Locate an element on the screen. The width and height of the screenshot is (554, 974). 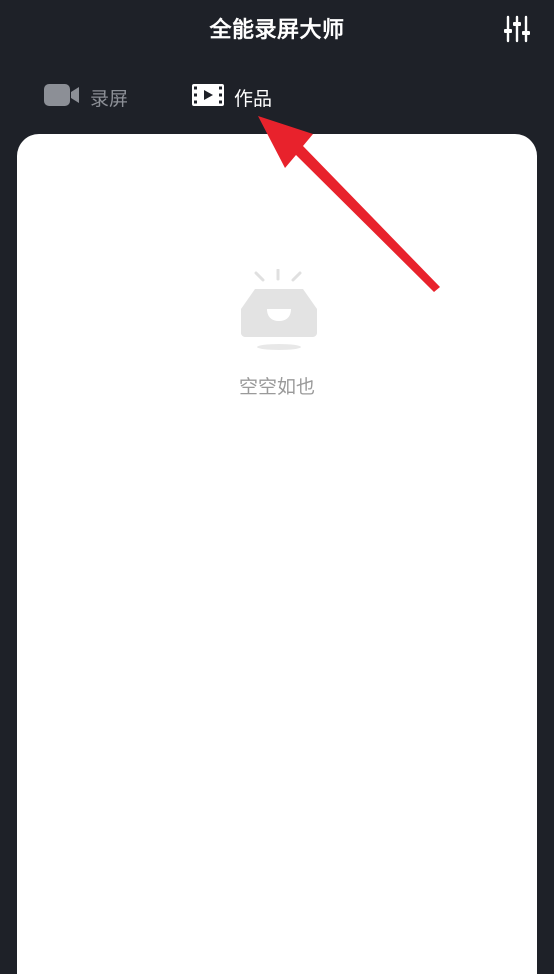
film-strip-icon is located at coordinates (208, 97).